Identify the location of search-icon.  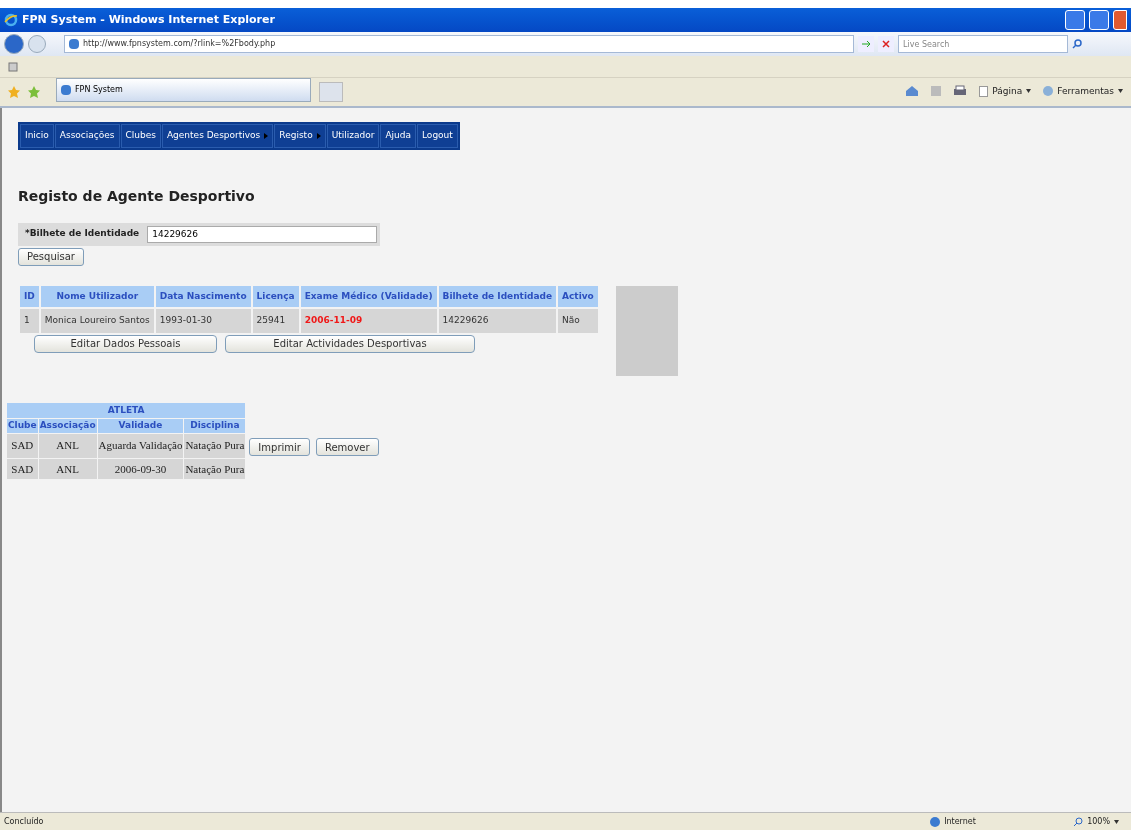
(1077, 44).